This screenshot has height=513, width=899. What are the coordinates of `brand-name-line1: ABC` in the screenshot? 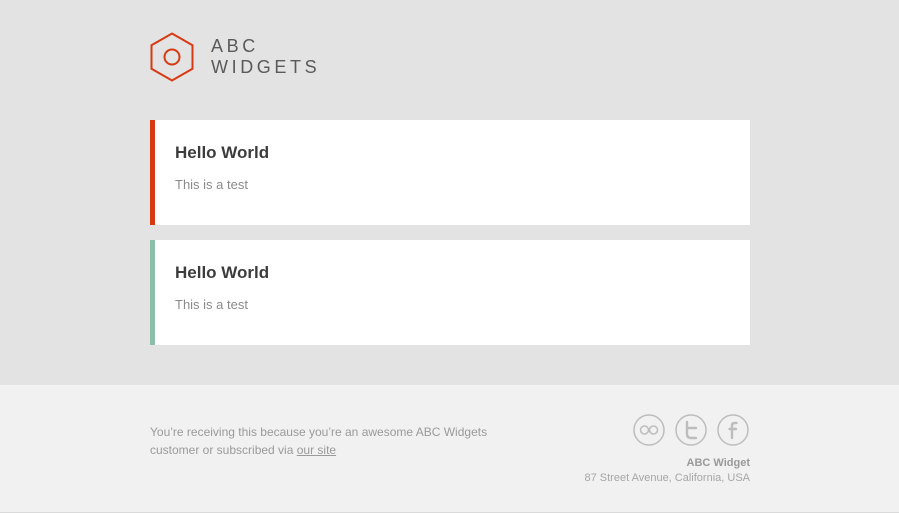 It's located at (235, 46).